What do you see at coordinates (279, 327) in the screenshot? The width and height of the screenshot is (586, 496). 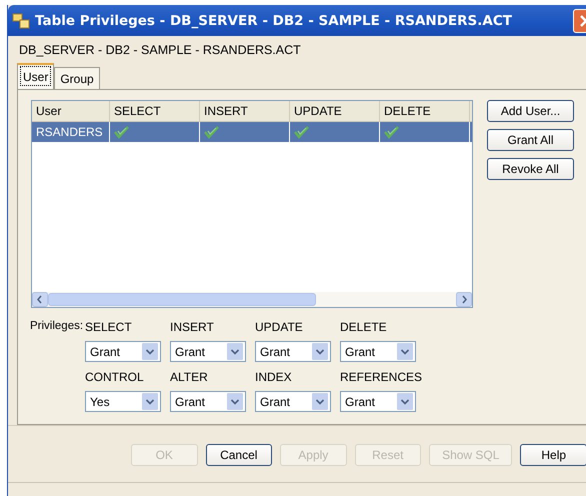 I see `privilege-label: UPDATE` at bounding box center [279, 327].